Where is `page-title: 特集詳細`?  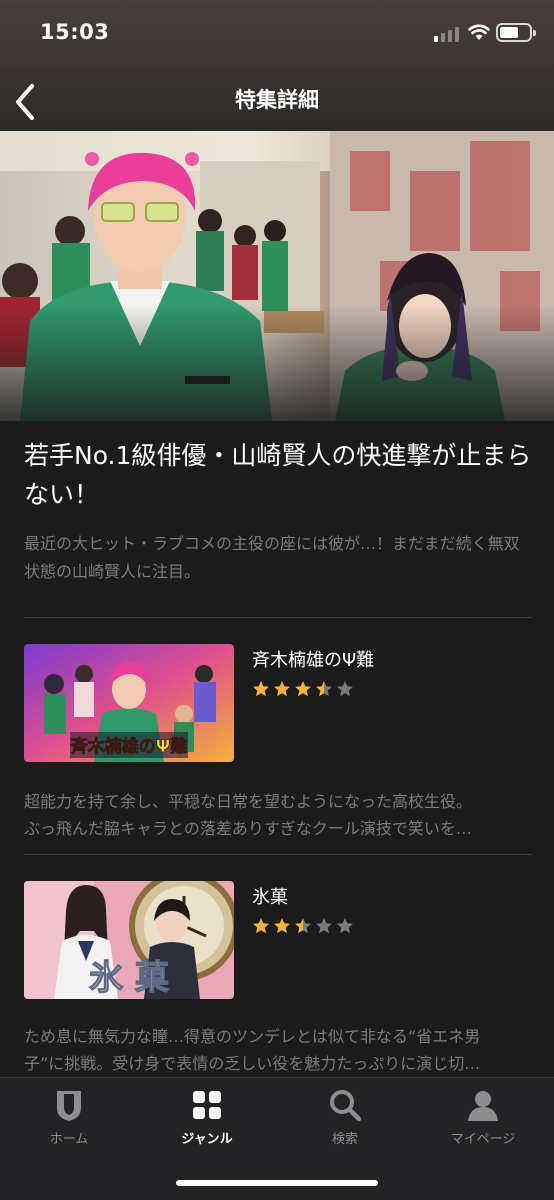 page-title: 特集詳細 is located at coordinates (277, 100).